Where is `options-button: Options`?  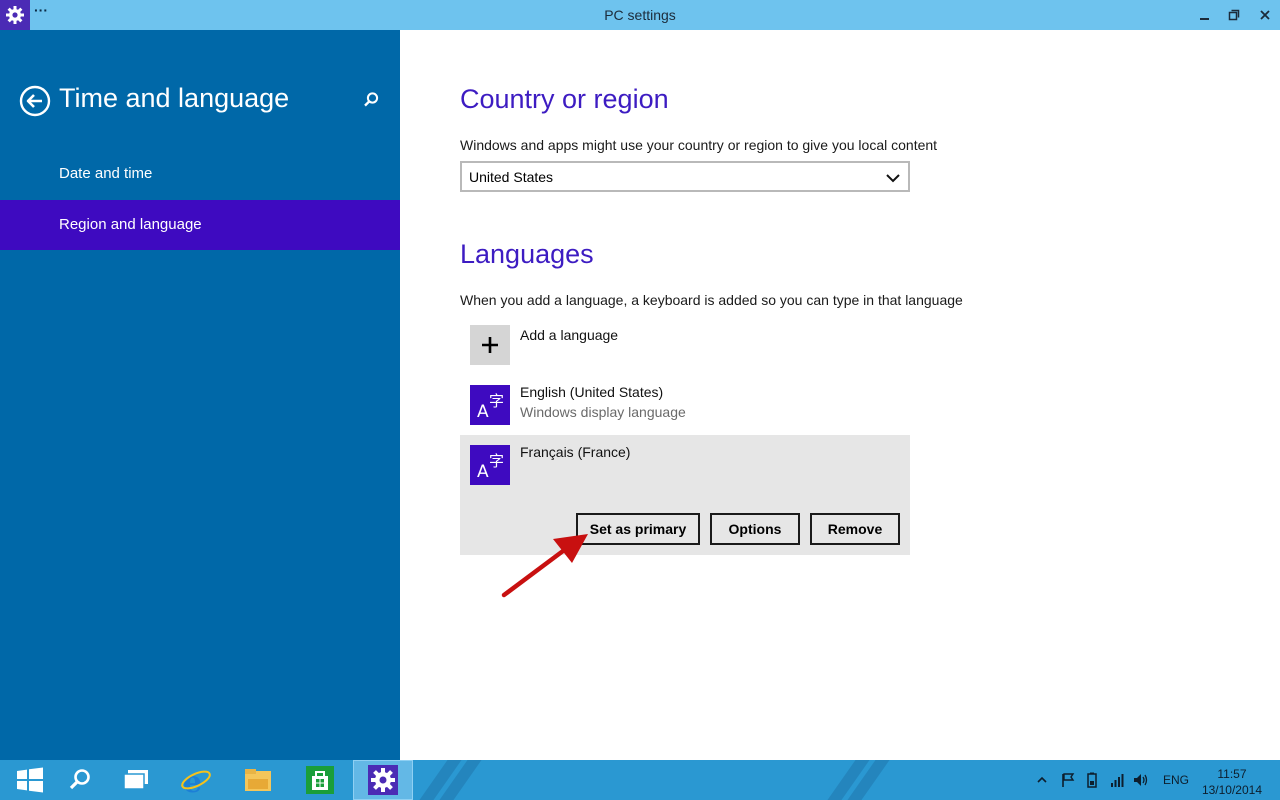 options-button: Options is located at coordinates (755, 529).